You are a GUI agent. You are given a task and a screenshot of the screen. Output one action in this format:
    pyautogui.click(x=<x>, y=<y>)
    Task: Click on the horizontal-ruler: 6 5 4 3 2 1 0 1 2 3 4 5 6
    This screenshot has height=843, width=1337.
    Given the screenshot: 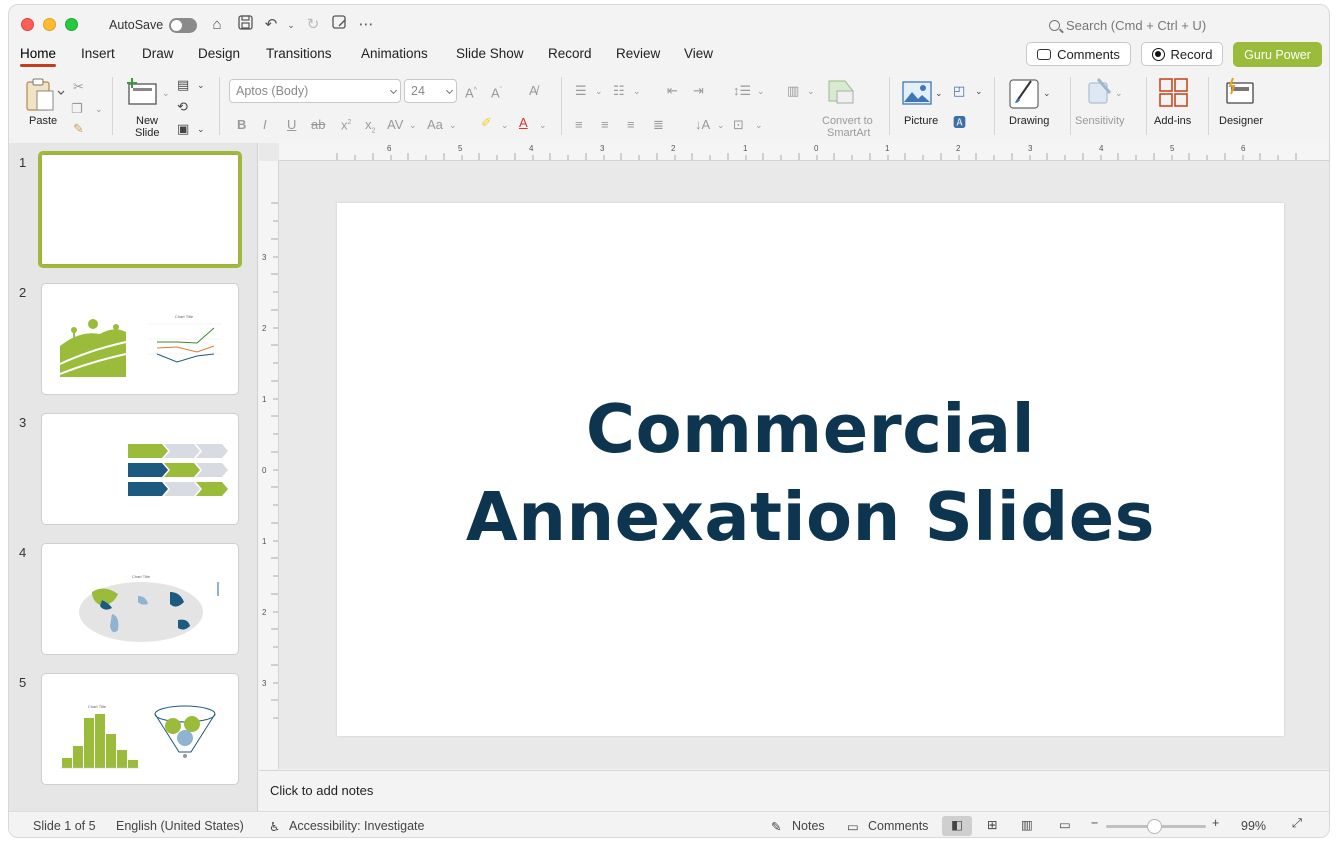 What is the action you would take?
    pyautogui.click(x=804, y=152)
    